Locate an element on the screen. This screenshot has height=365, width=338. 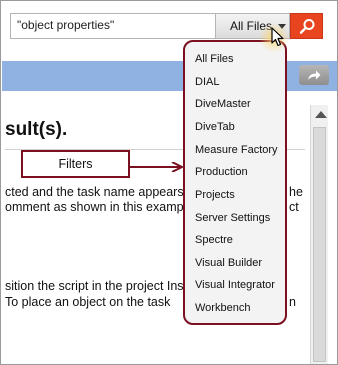
search-icon is located at coordinates (307, 26).